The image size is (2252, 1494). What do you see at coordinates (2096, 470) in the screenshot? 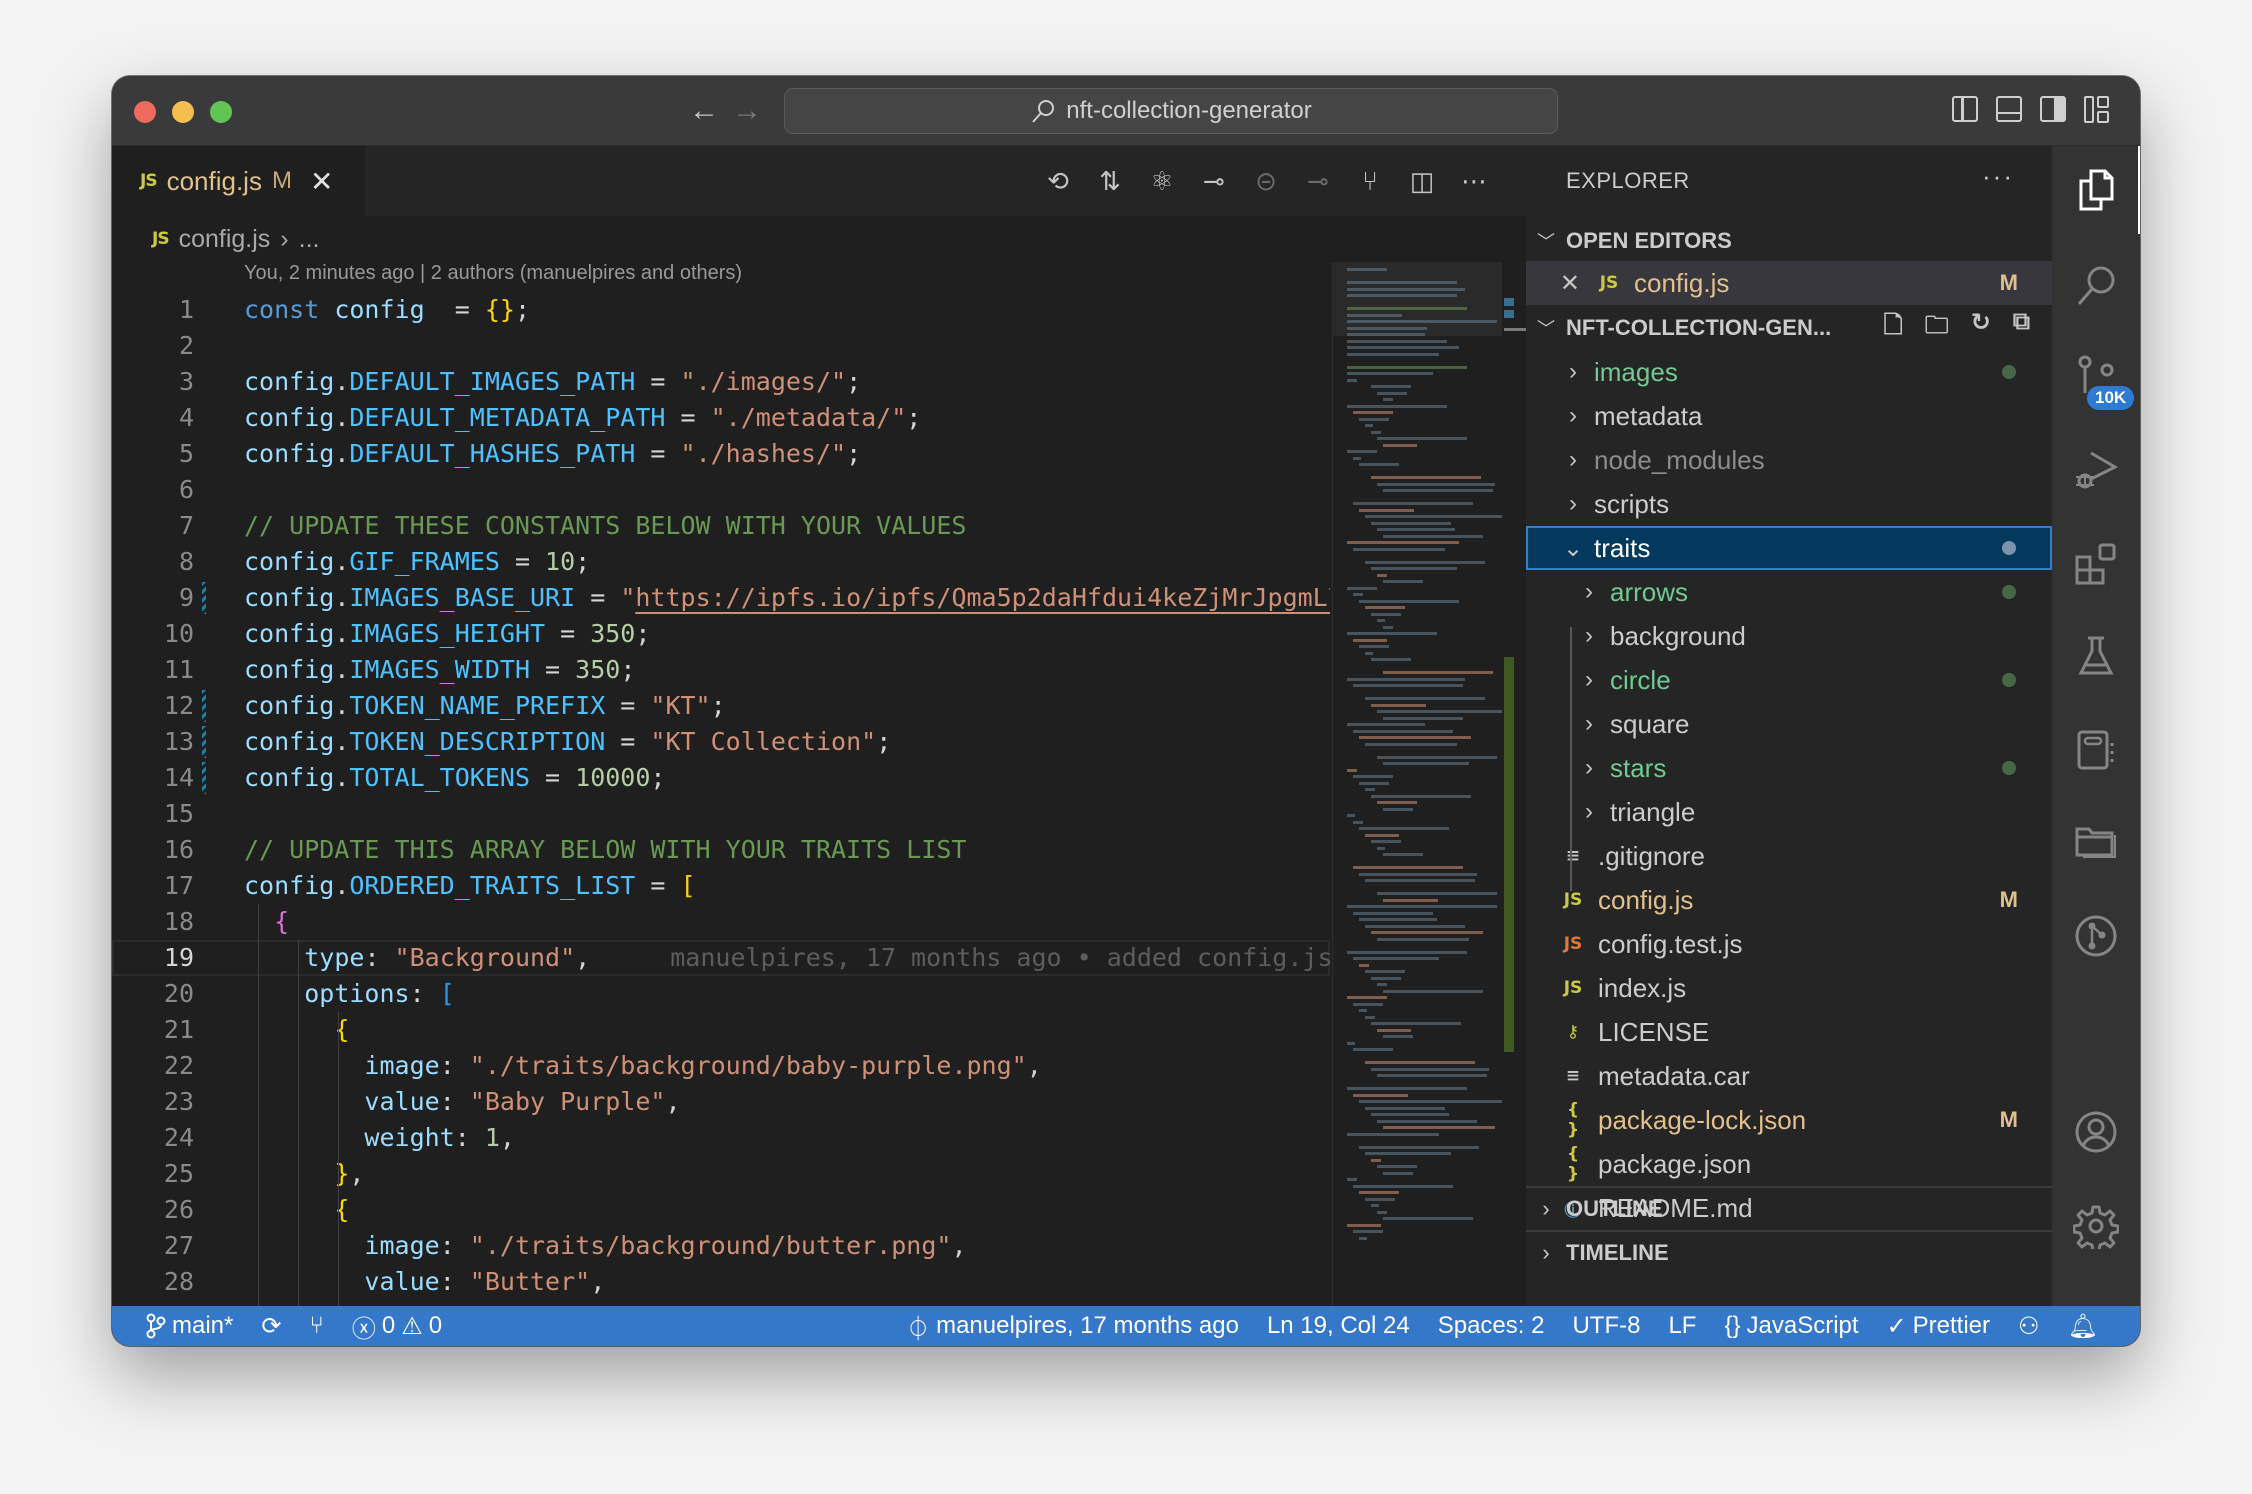
I see `activity-run-debug` at bounding box center [2096, 470].